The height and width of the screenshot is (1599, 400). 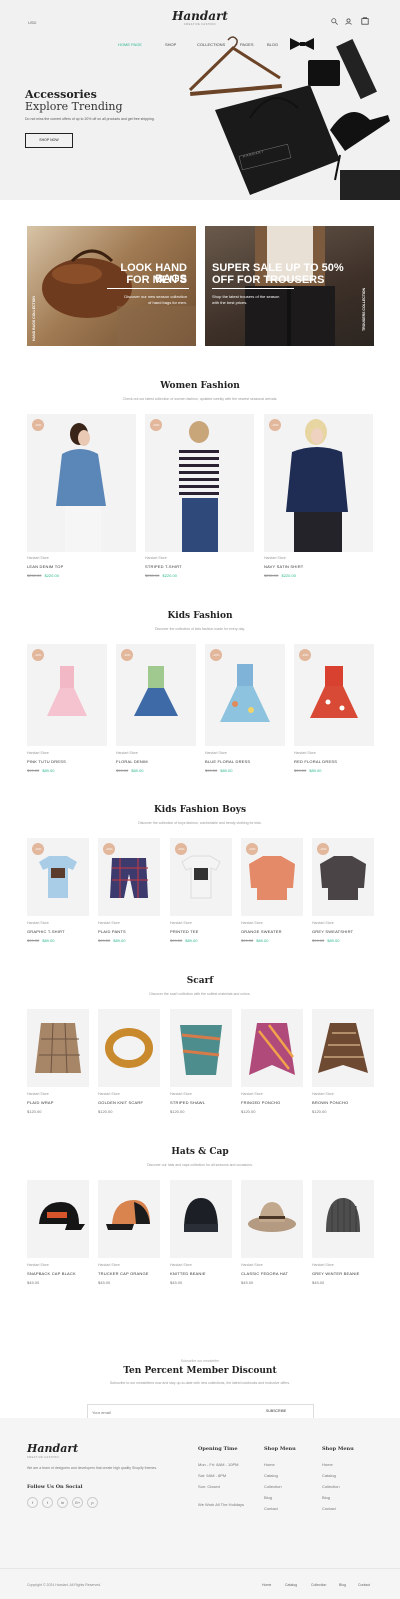 I want to click on knitted-beanie-photo, so click(x=201, y=1215).